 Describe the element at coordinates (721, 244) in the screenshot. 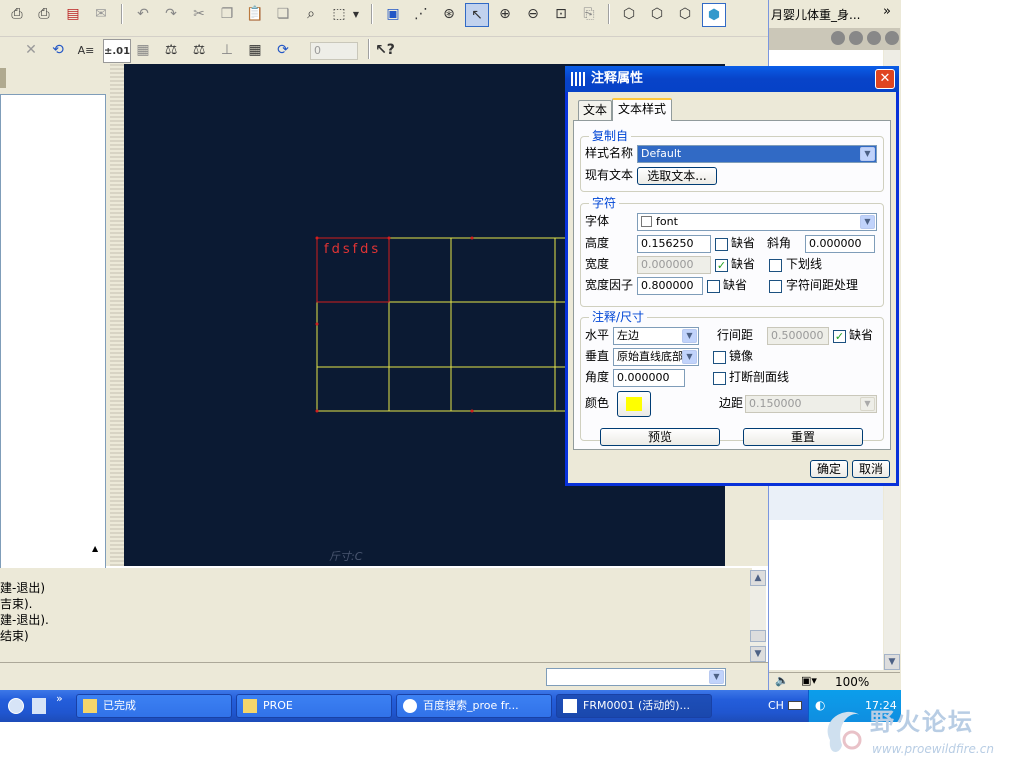

I see `height-default-checkbox` at that location.